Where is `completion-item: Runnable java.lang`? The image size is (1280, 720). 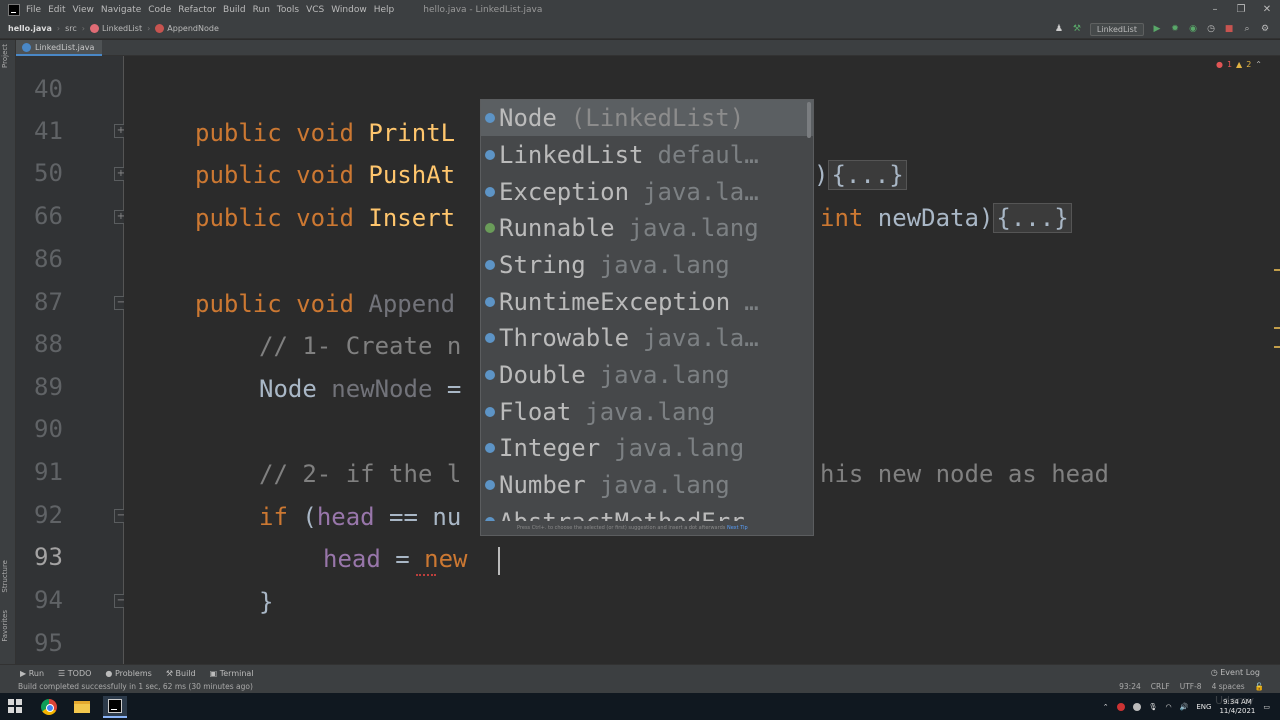 completion-item: Runnable java.lang is located at coordinates (647, 228).